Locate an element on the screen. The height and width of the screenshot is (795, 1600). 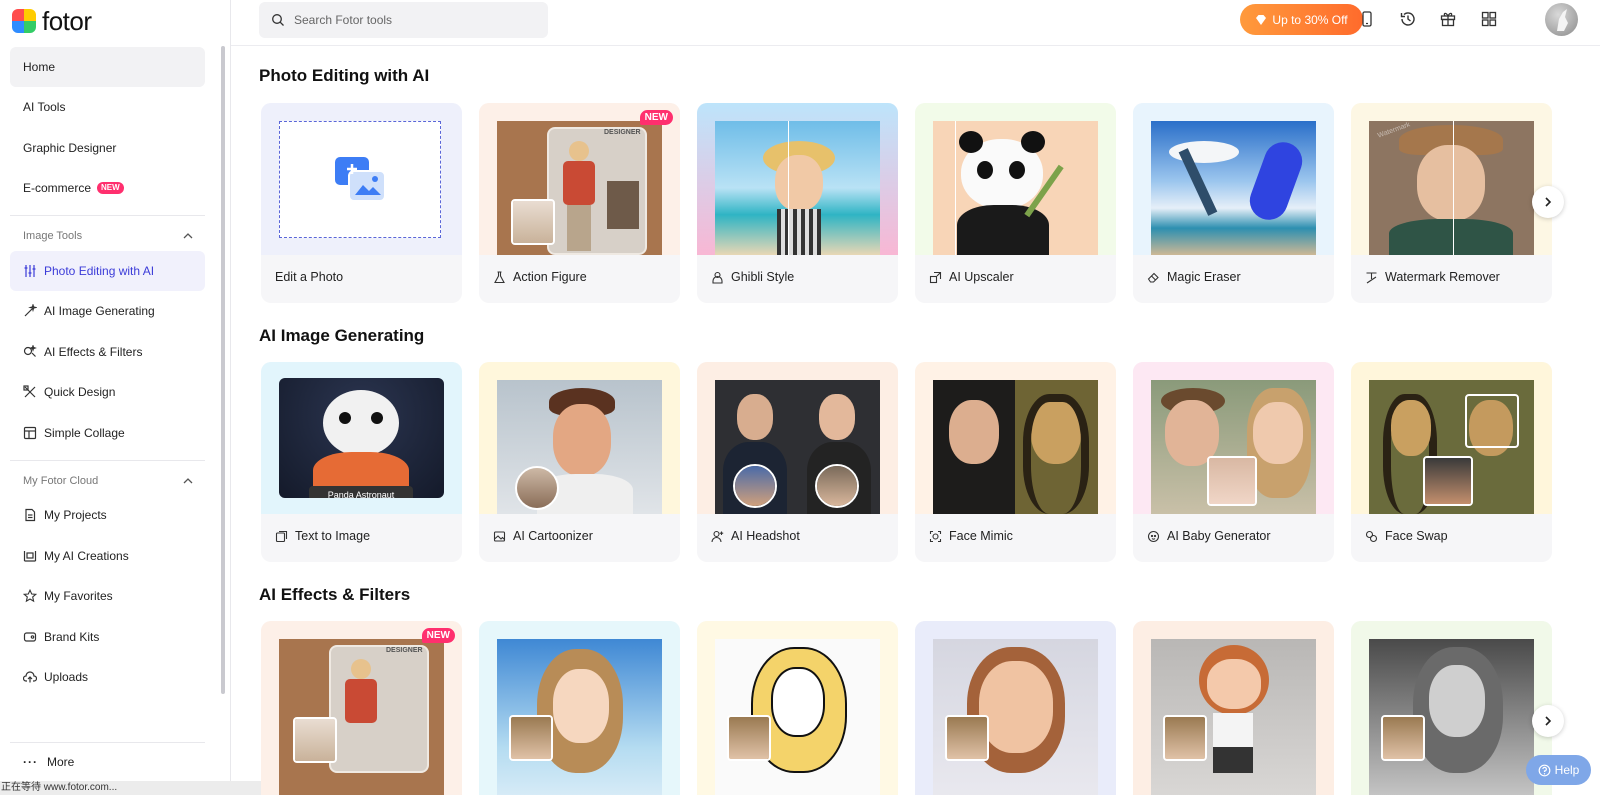
text-image-icon is located at coordinates (281, 536).